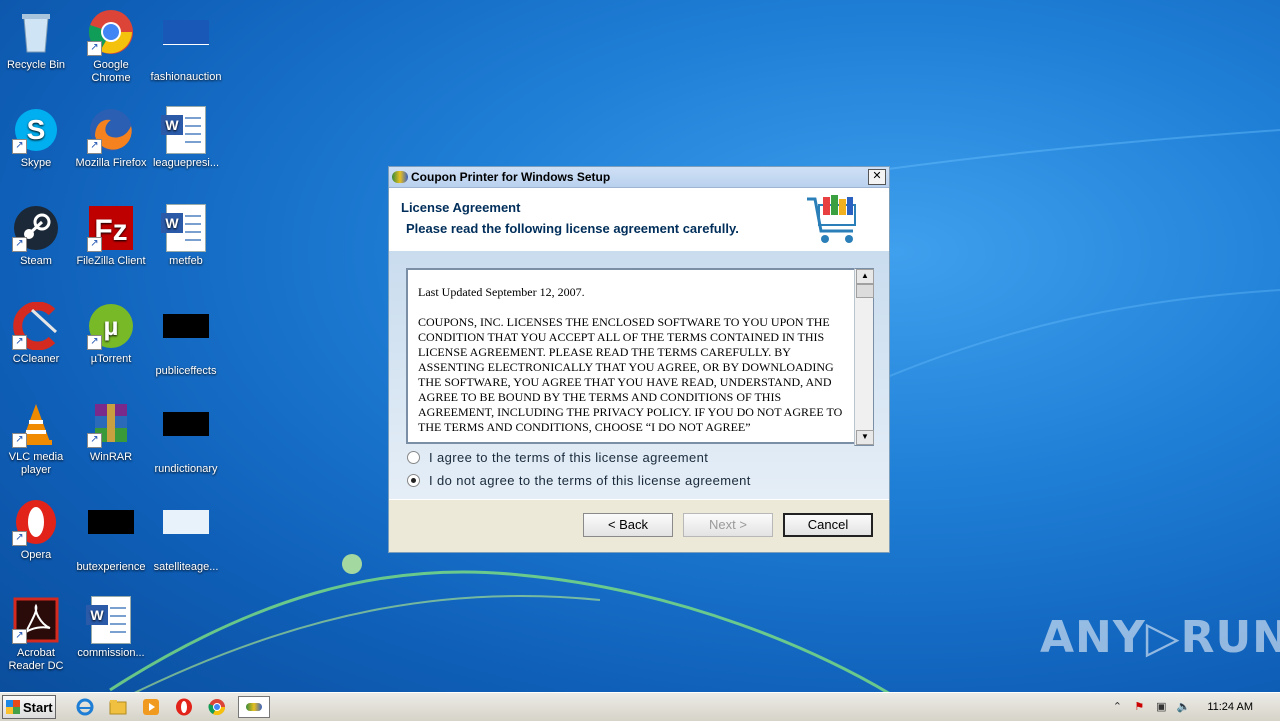 The width and height of the screenshot is (1280, 721). Describe the element at coordinates (728, 525) in the screenshot. I see `next-button: Next >` at that location.